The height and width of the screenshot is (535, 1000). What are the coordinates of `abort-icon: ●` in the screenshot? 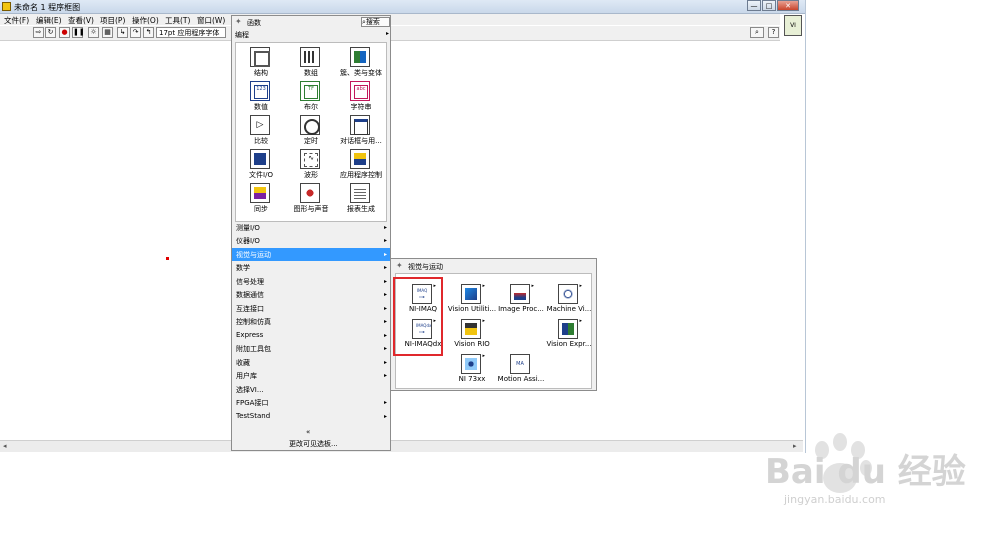 It's located at (64, 32).